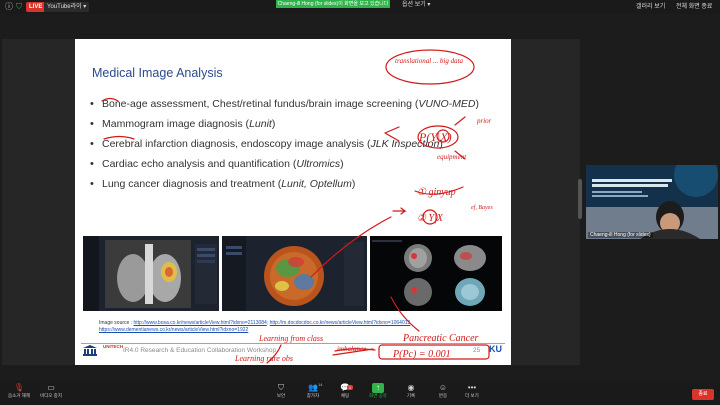 This screenshot has height=405, width=720. I want to click on live-badge: LIVE, so click(36, 7).